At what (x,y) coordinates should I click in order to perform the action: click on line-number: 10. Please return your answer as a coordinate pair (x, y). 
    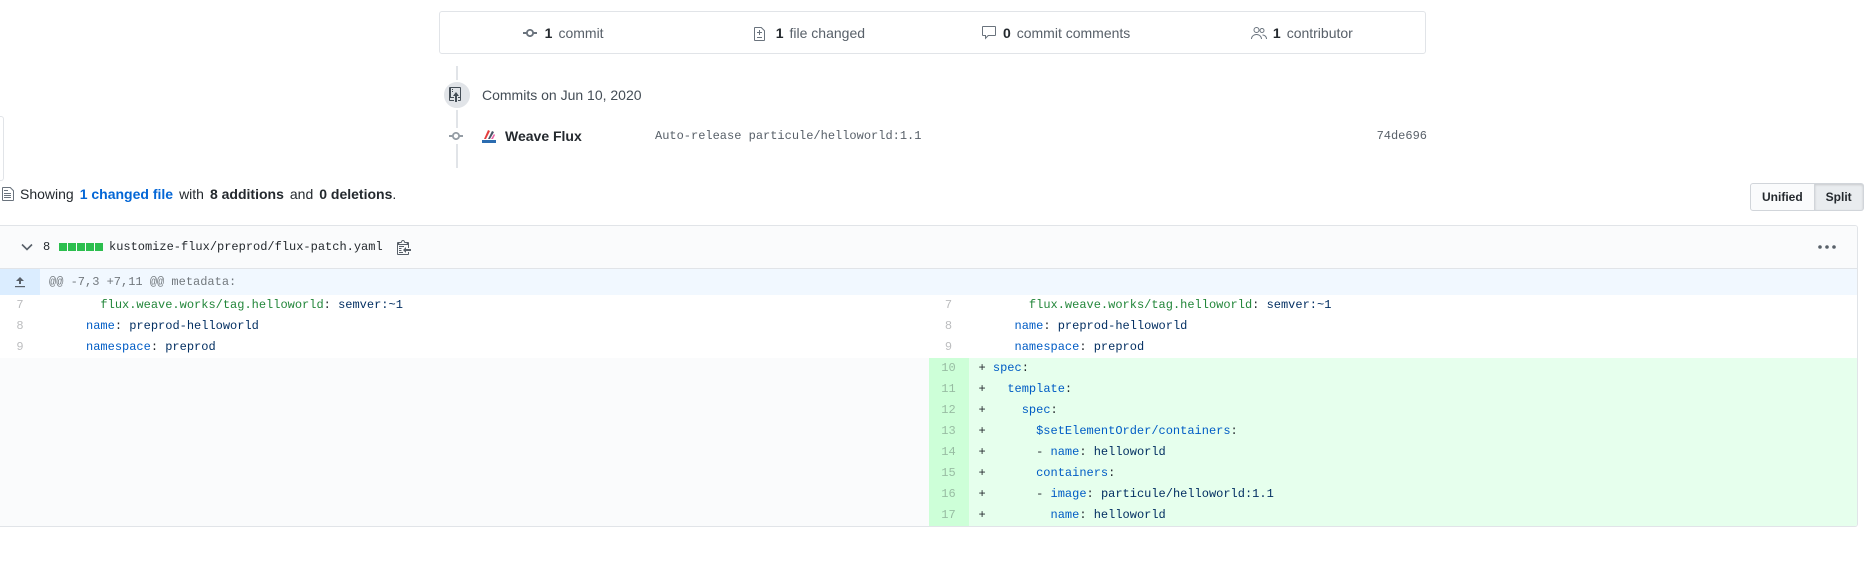
    Looking at the image, I should click on (948, 368).